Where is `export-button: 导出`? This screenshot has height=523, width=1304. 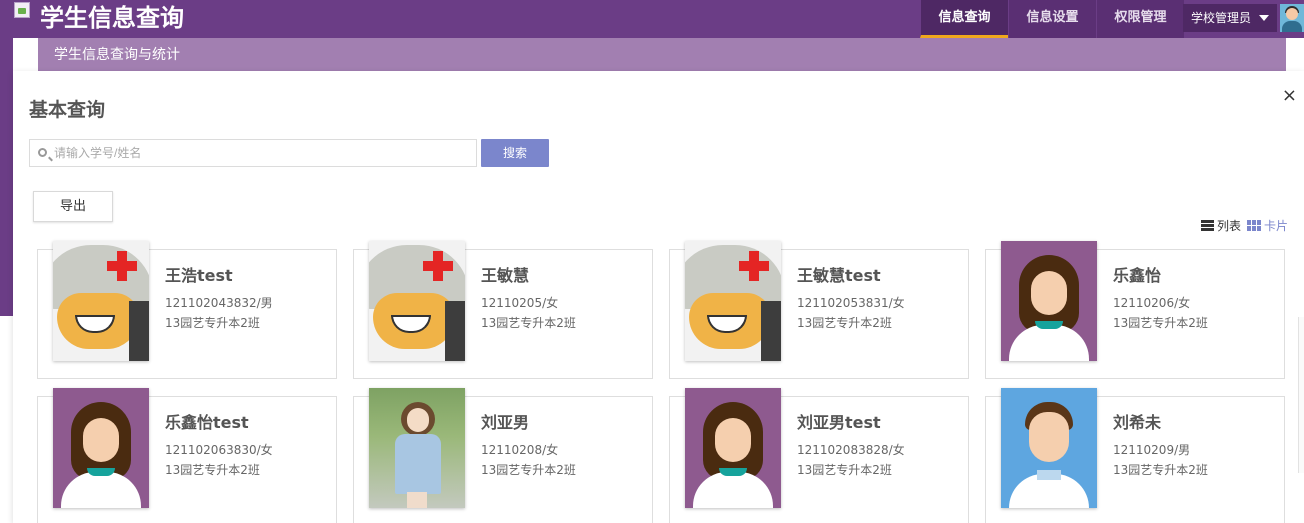
export-button: 导出 is located at coordinates (73, 206).